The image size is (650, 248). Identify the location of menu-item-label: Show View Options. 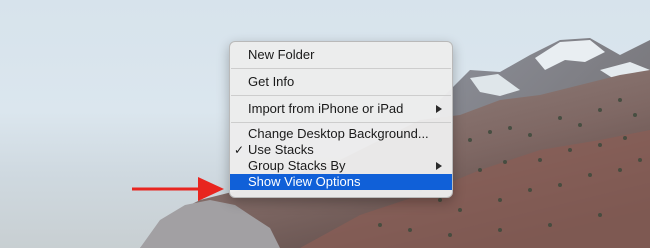
(304, 181).